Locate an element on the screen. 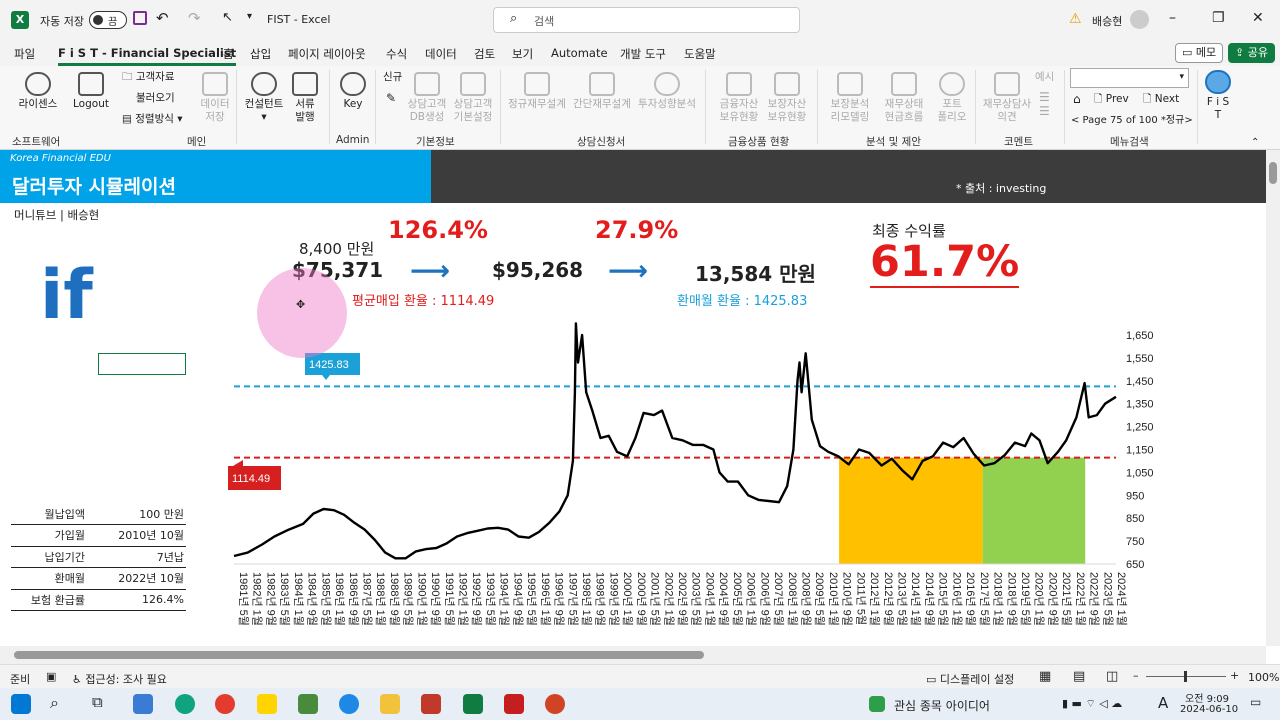 The height and width of the screenshot is (720, 1280). insurance-assets-button: 보장자산 보유현황 is located at coordinates (787, 98).